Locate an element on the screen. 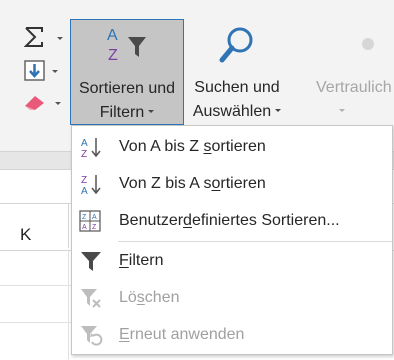  sort-filter-icon: A Z is located at coordinates (126, 45).